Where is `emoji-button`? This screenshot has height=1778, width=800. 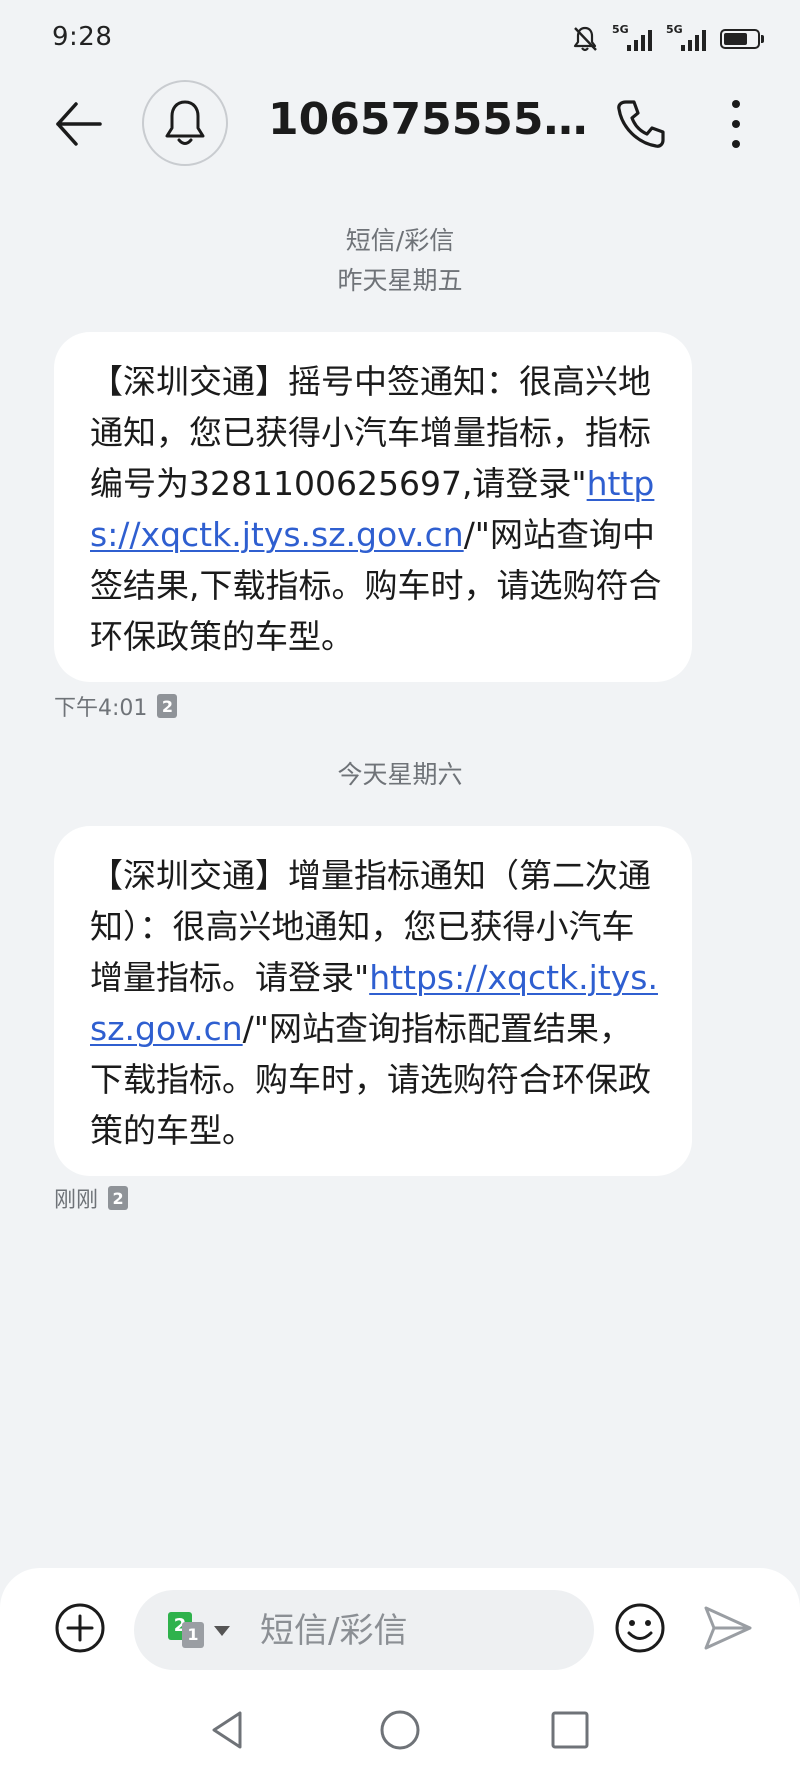
emoji-button is located at coordinates (640, 1628).